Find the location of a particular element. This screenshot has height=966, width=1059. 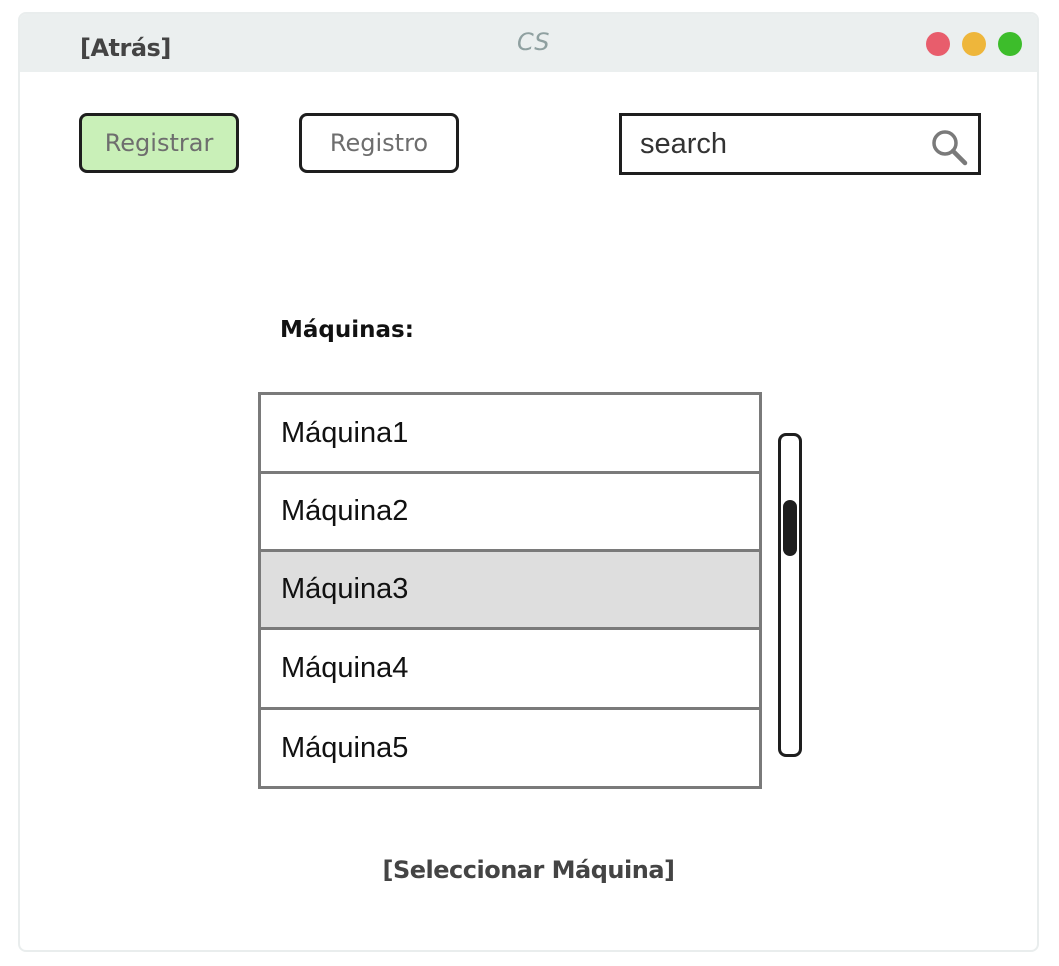

window-title: CS is located at coordinates (533, 42).